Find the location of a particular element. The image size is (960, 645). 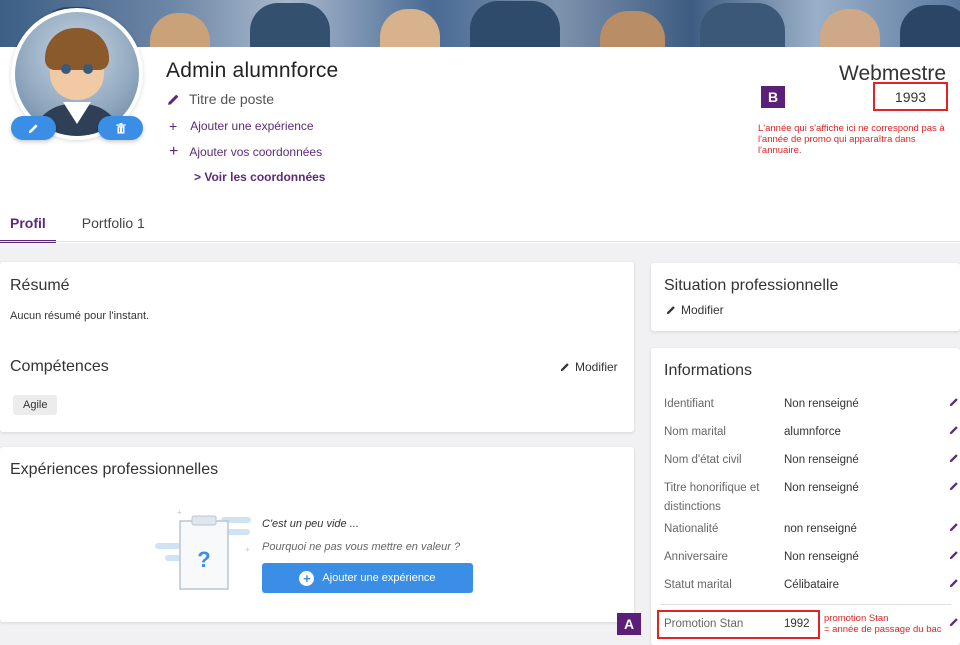

info-label: Nationalité is located at coordinates (691, 529).